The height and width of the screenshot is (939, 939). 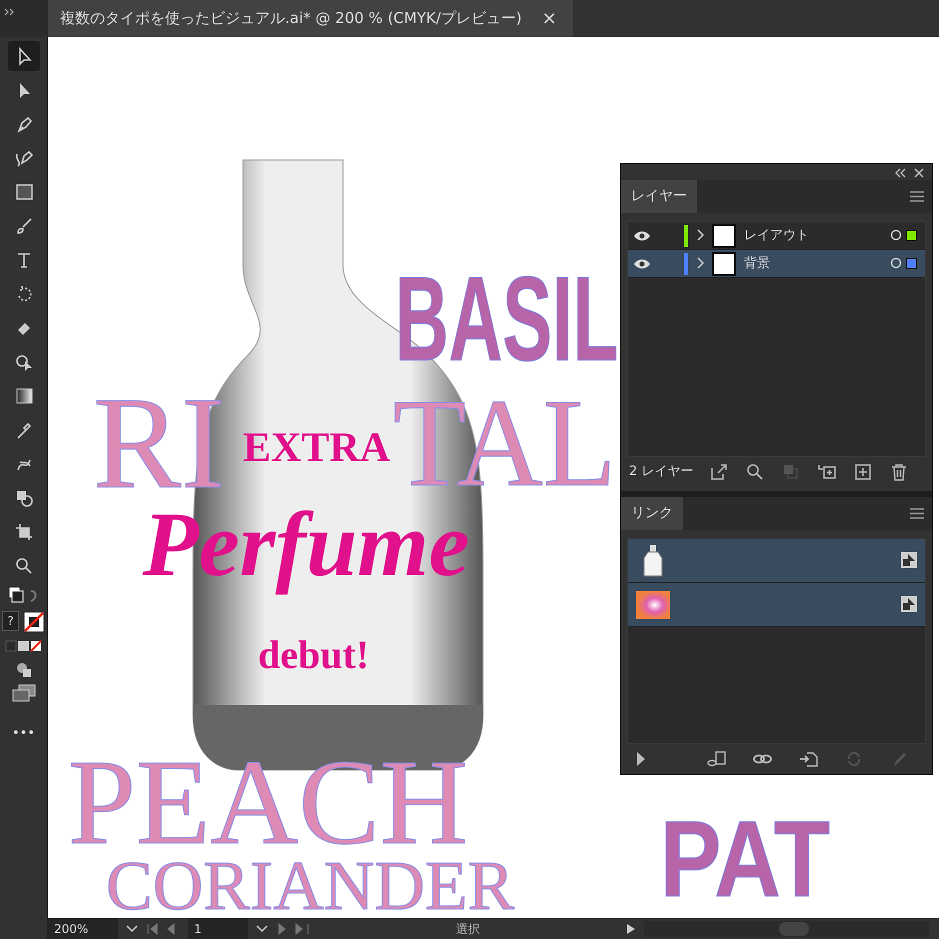 I want to click on layer-count: 2 レイヤー, so click(x=661, y=472).